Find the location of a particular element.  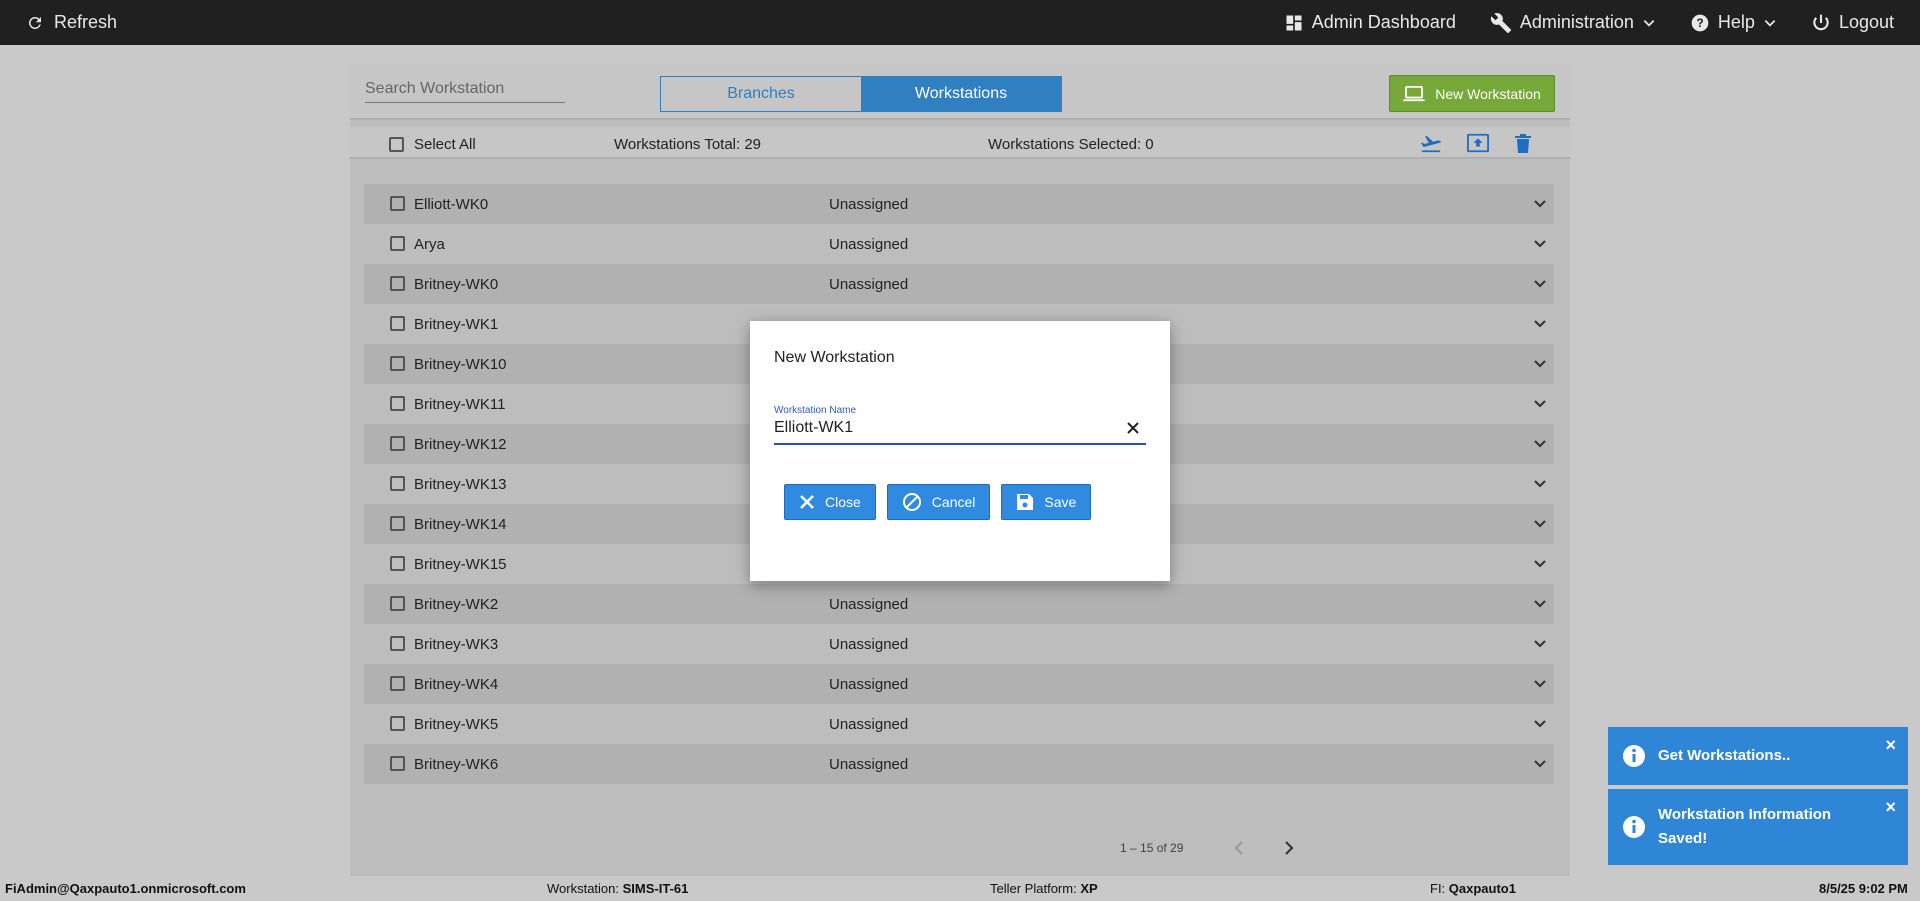

chevron-left-icon is located at coordinates (1239, 848).